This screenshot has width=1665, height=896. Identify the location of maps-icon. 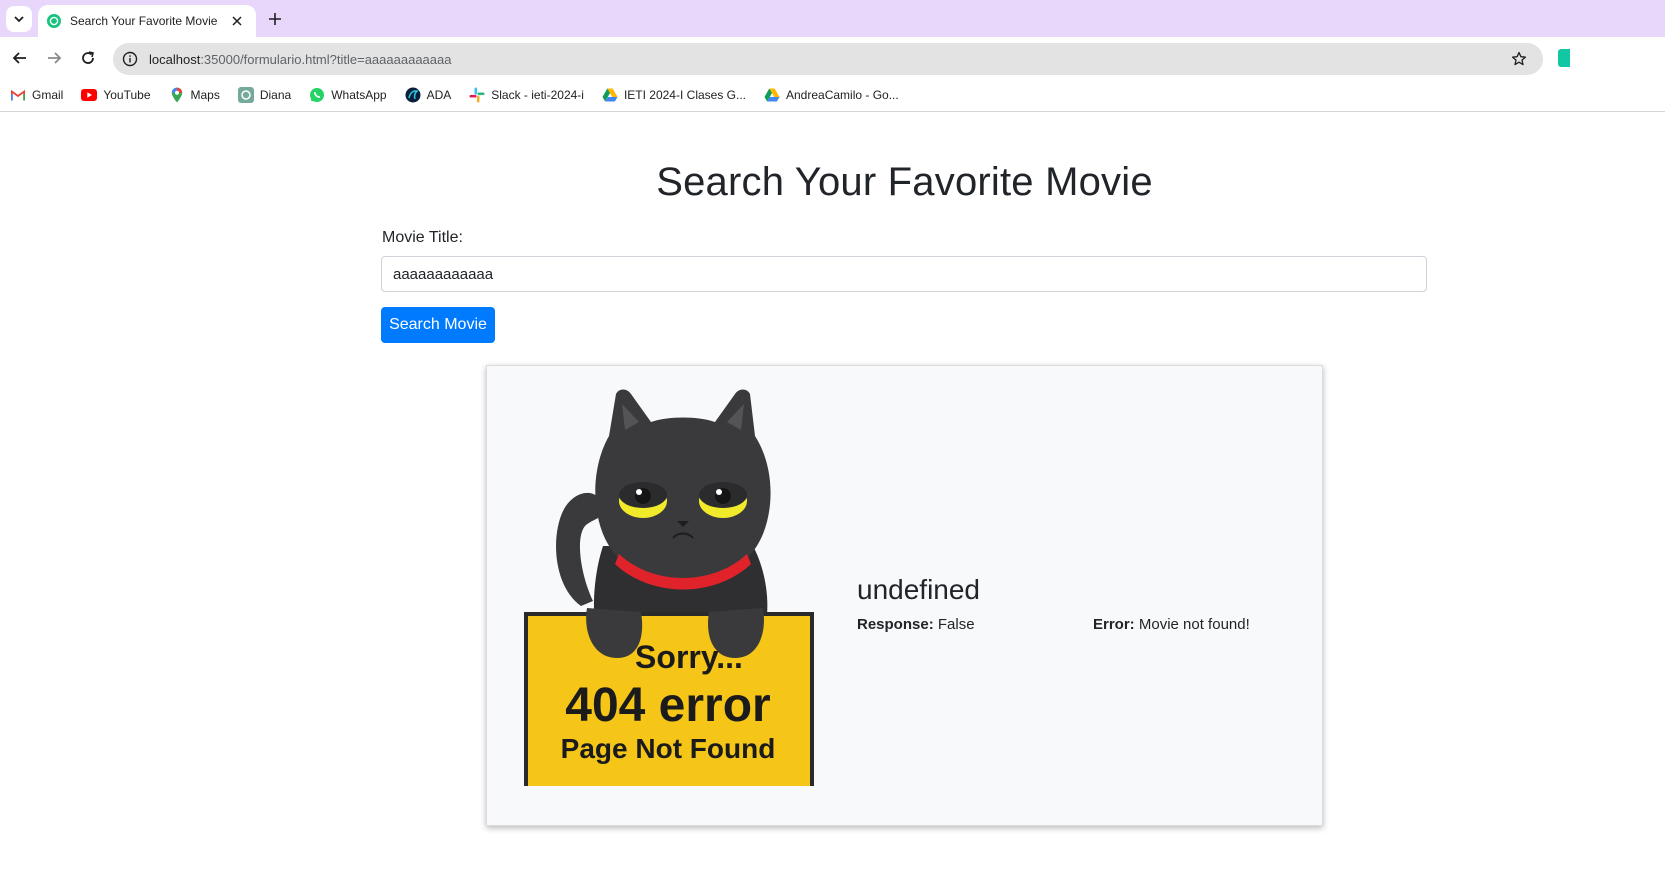
(177, 95).